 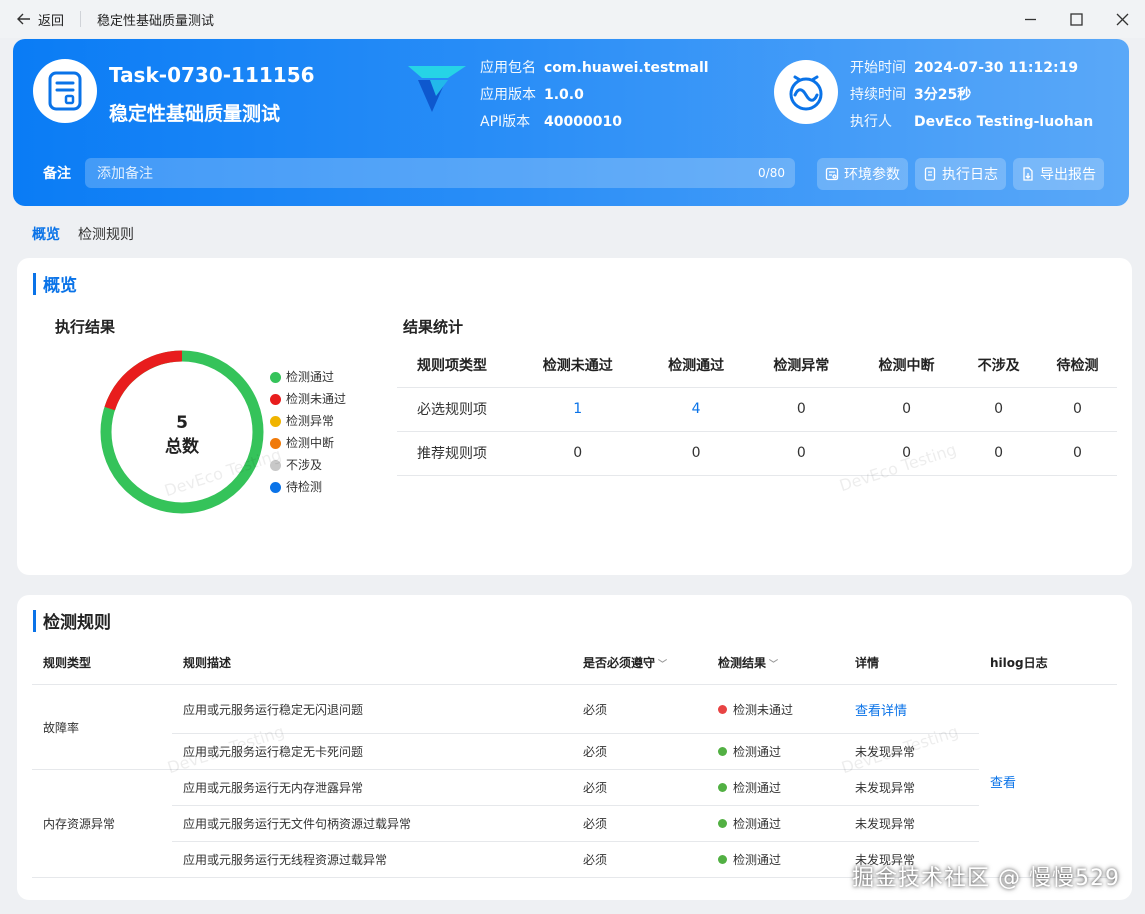 I want to click on tab-overview: 概览, so click(x=46, y=234).